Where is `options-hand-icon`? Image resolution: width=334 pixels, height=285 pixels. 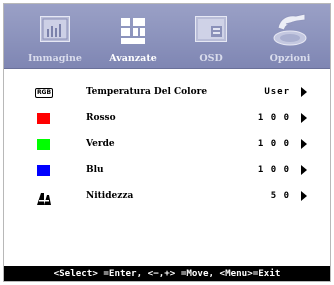 options-hand-icon is located at coordinates (290, 31).